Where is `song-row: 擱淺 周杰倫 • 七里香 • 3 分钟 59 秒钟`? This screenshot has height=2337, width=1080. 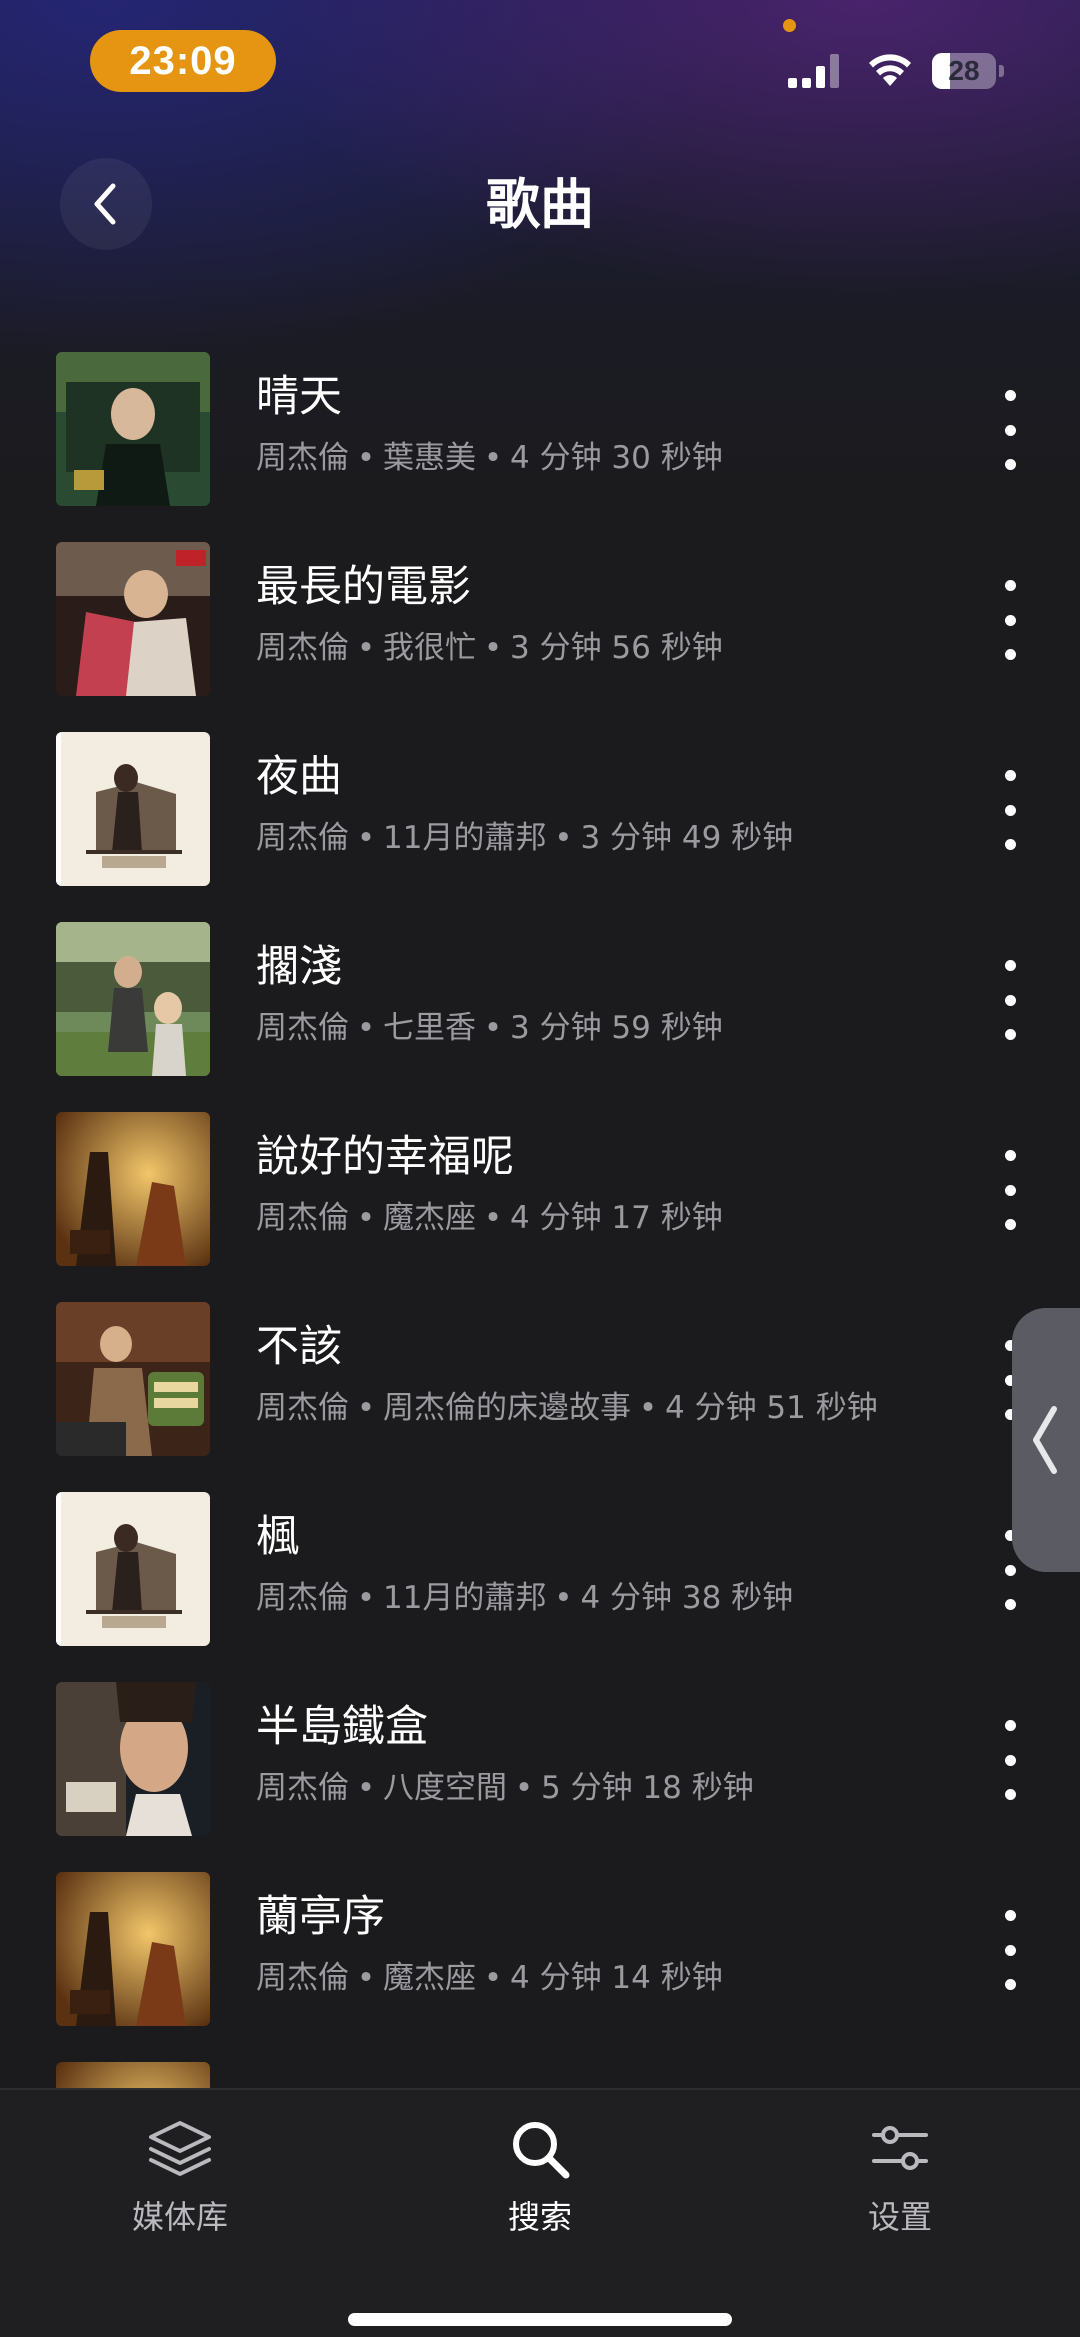 song-row: 擱淺 周杰倫 • 七里香 • 3 分钟 59 秒钟 is located at coordinates (540, 1015).